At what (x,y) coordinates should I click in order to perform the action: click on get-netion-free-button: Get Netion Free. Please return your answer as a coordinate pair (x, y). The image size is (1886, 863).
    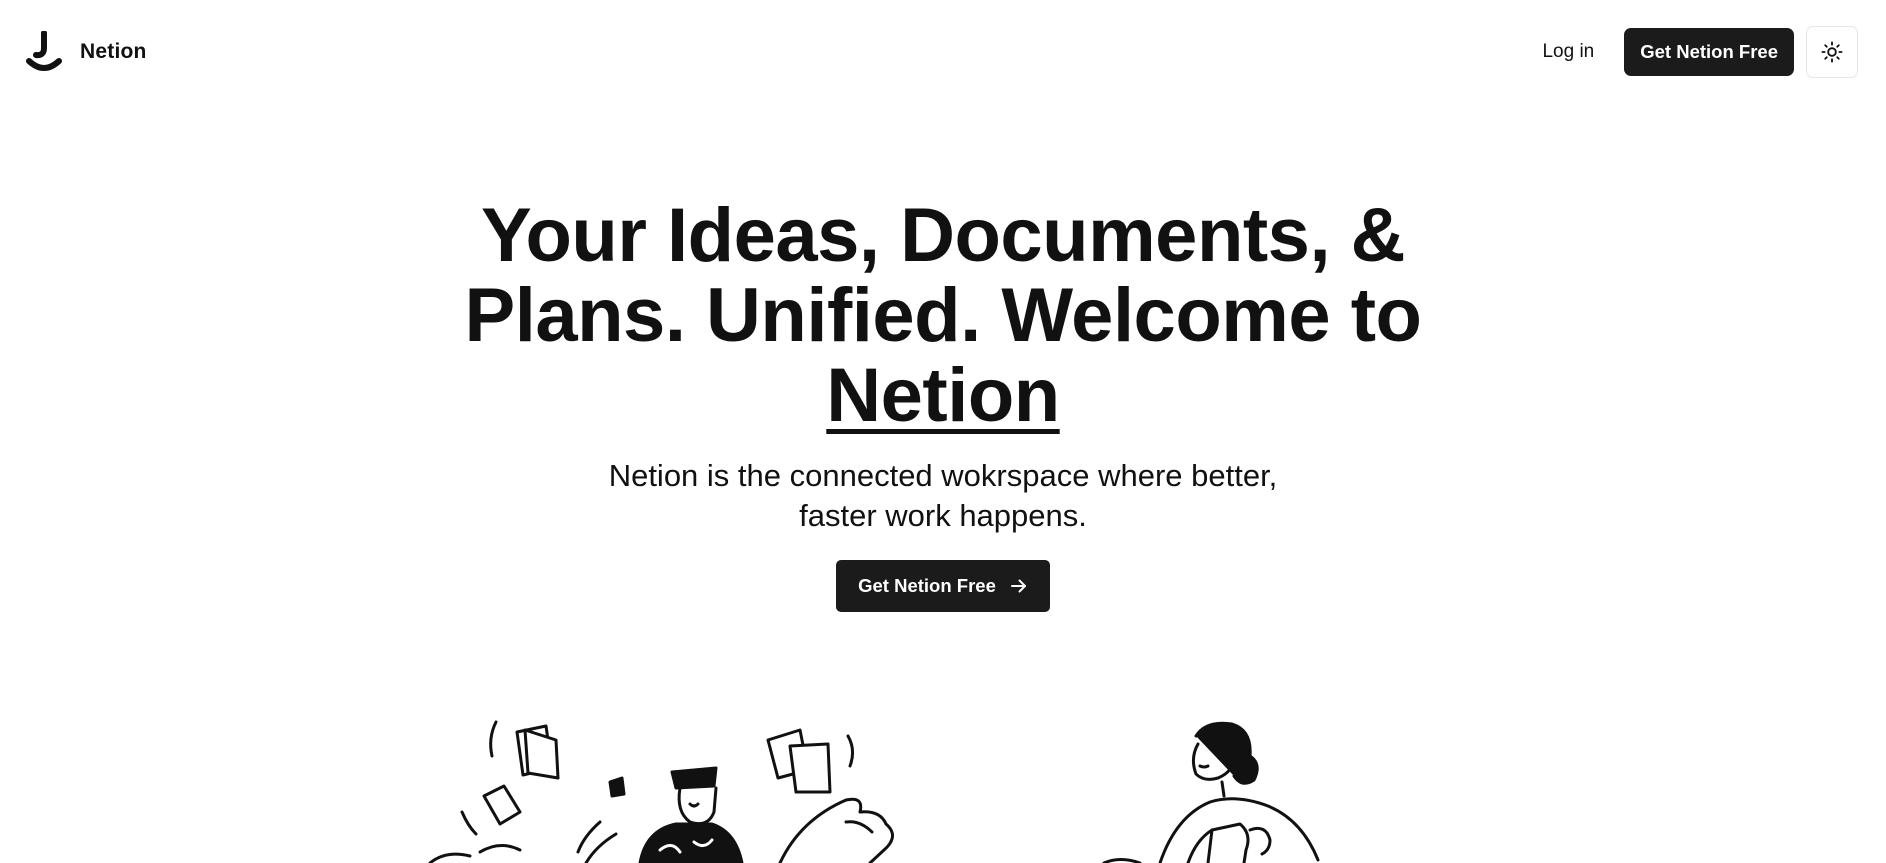
    Looking at the image, I should click on (1709, 52).